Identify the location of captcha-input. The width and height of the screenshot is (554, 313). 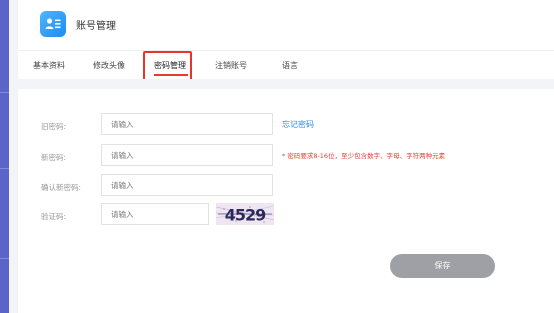
(155, 214).